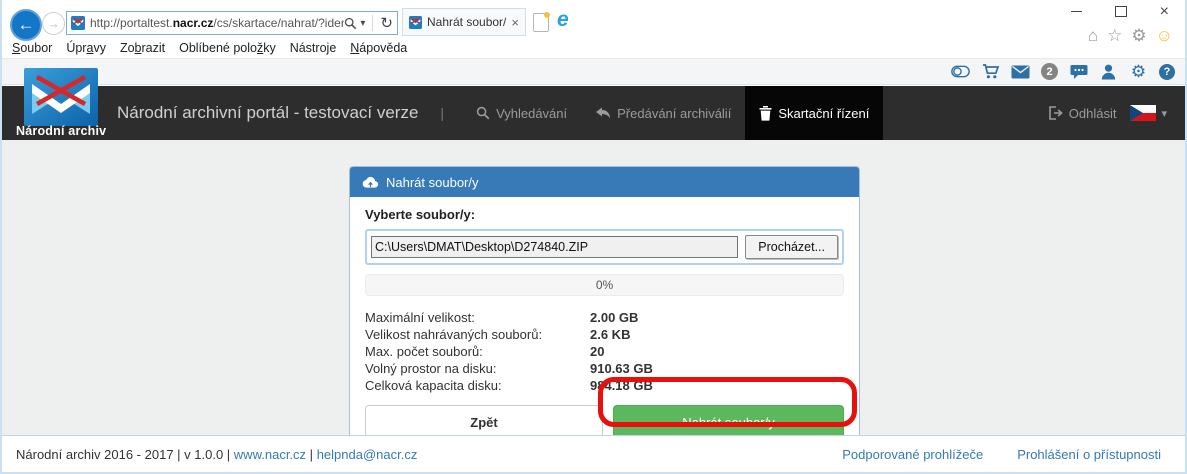  Describe the element at coordinates (1138, 36) in the screenshot. I see `settings-gear-icon: ⚙` at that location.